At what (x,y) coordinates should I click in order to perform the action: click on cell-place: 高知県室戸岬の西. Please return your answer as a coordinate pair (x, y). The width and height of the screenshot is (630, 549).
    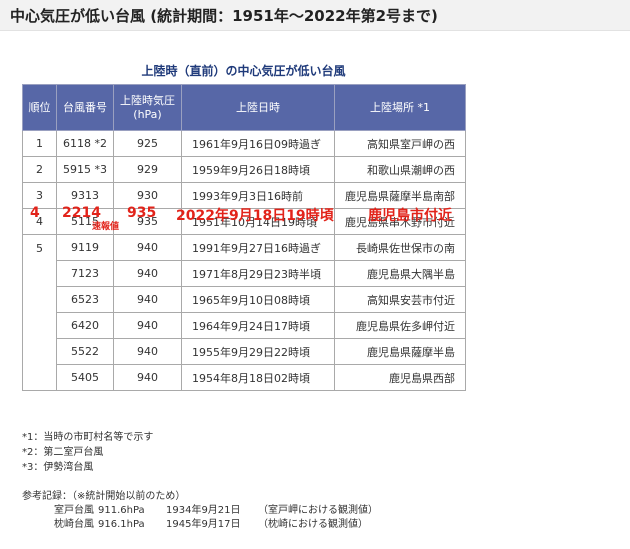
    Looking at the image, I should click on (400, 143).